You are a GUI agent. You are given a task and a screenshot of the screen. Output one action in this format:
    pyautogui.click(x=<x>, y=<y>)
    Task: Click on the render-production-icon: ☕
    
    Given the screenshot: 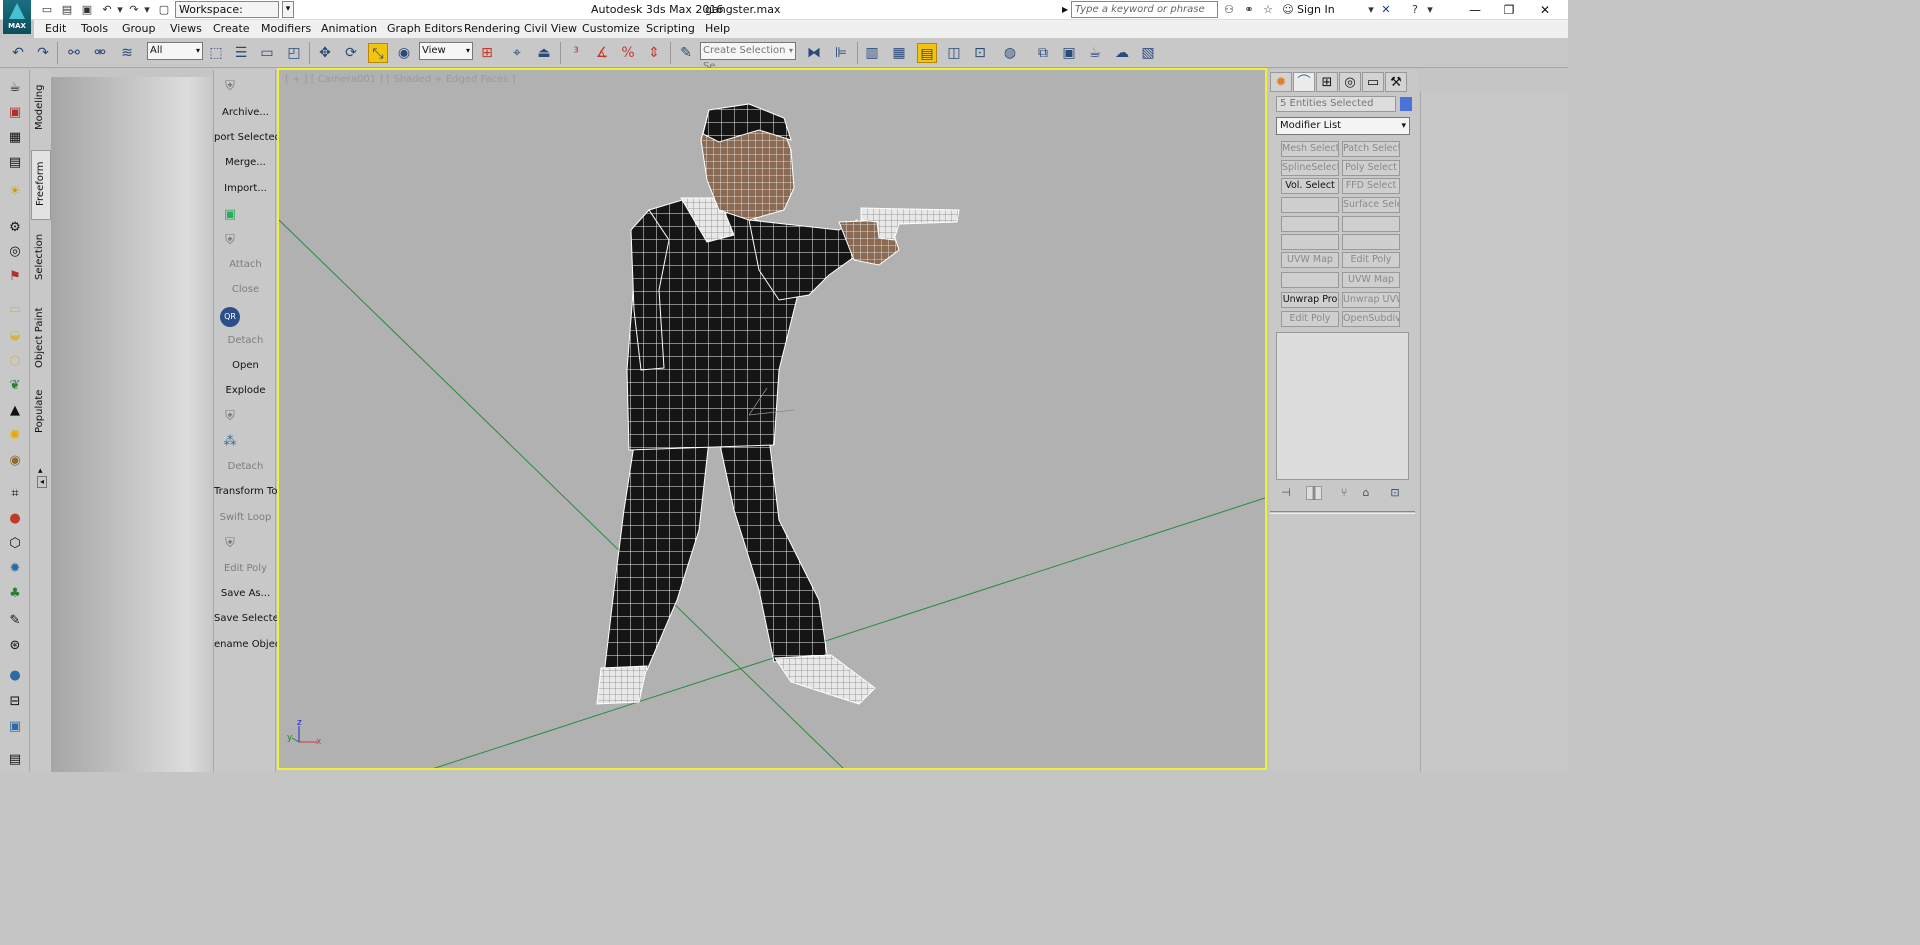 What is the action you would take?
    pyautogui.click(x=1095, y=53)
    